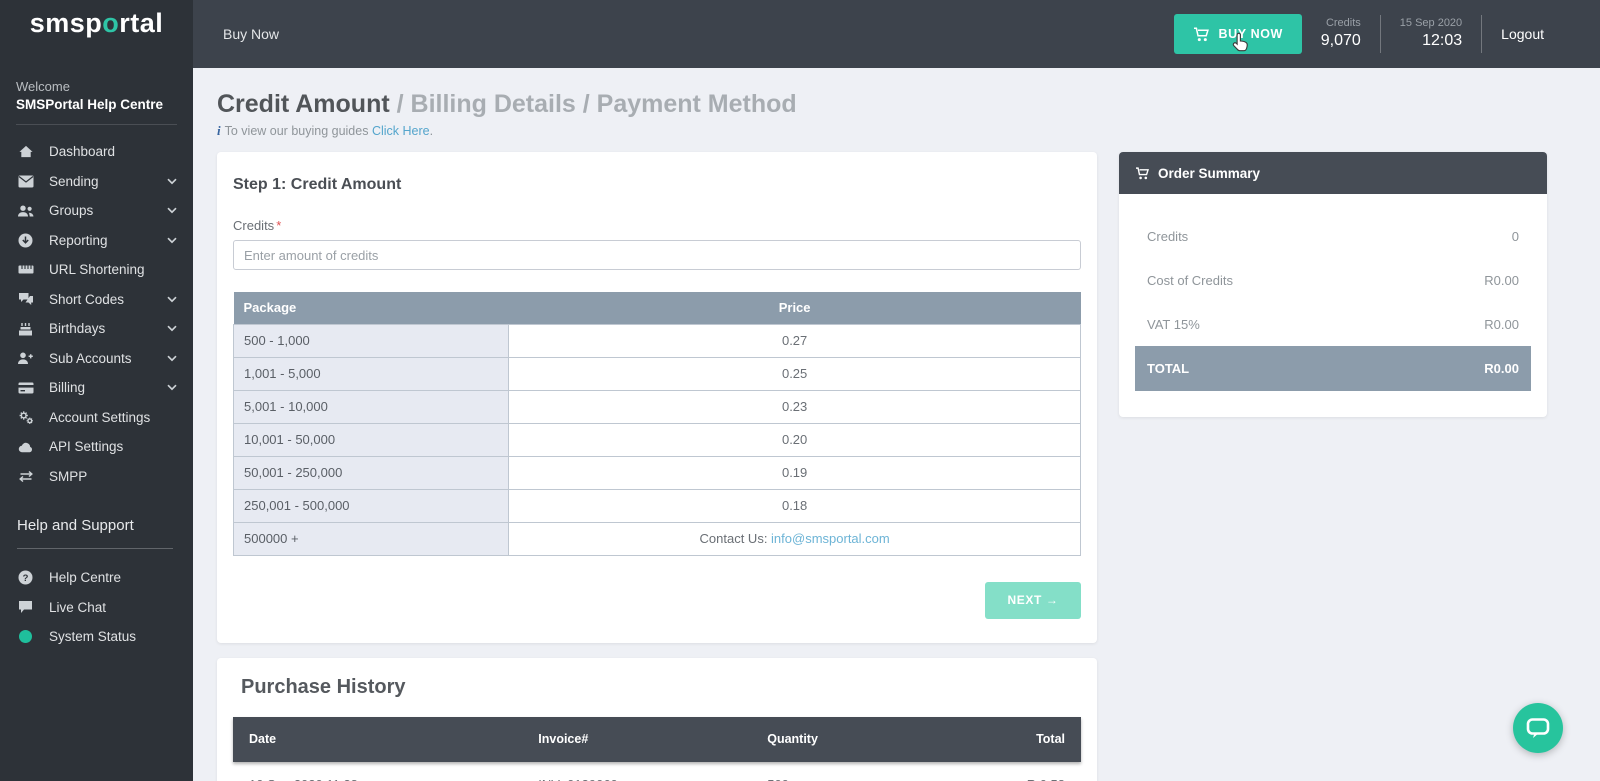 The width and height of the screenshot is (1600, 781). Describe the element at coordinates (77, 329) in the screenshot. I see `sidebar-item-label: Birthdays` at that location.